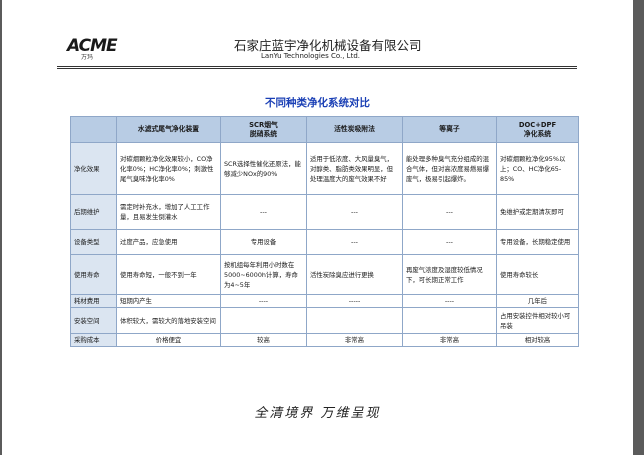  What do you see at coordinates (168, 242) in the screenshot?
I see `table-cell: 过度产品，应急使用` at bounding box center [168, 242].